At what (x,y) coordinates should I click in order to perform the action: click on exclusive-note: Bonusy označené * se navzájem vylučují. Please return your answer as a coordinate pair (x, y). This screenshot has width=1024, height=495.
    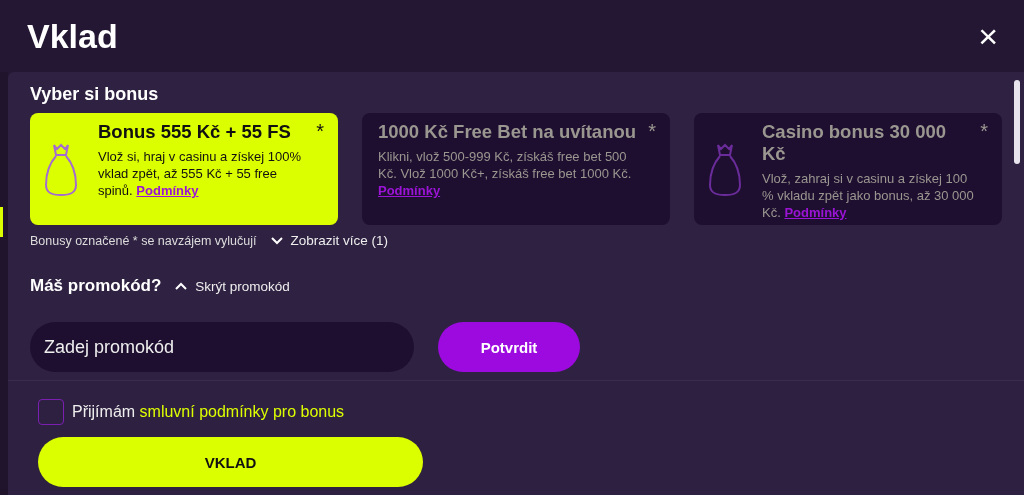
    Looking at the image, I should click on (143, 240).